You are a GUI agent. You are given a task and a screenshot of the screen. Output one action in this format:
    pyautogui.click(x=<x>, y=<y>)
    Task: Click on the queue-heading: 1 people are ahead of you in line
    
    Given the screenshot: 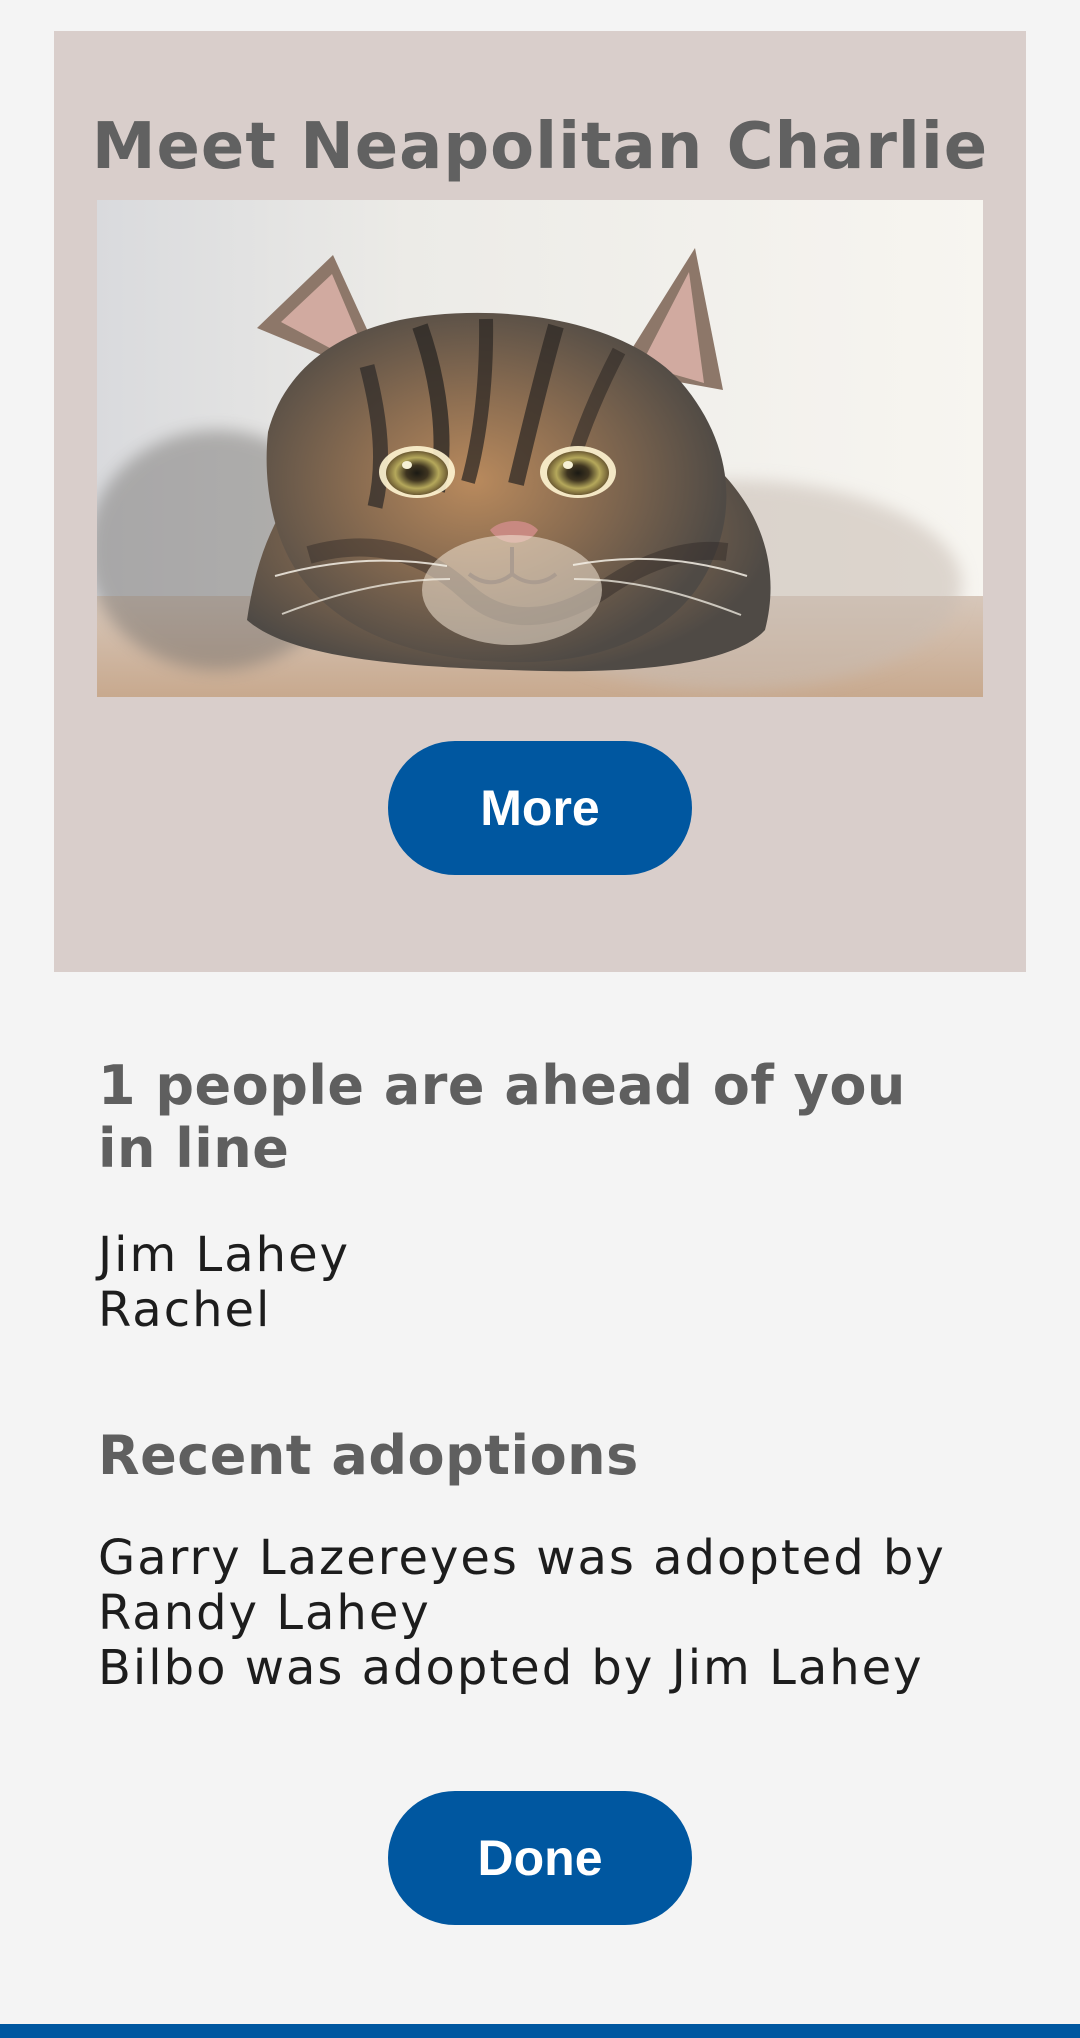 What is the action you would take?
    pyautogui.click(x=502, y=1117)
    